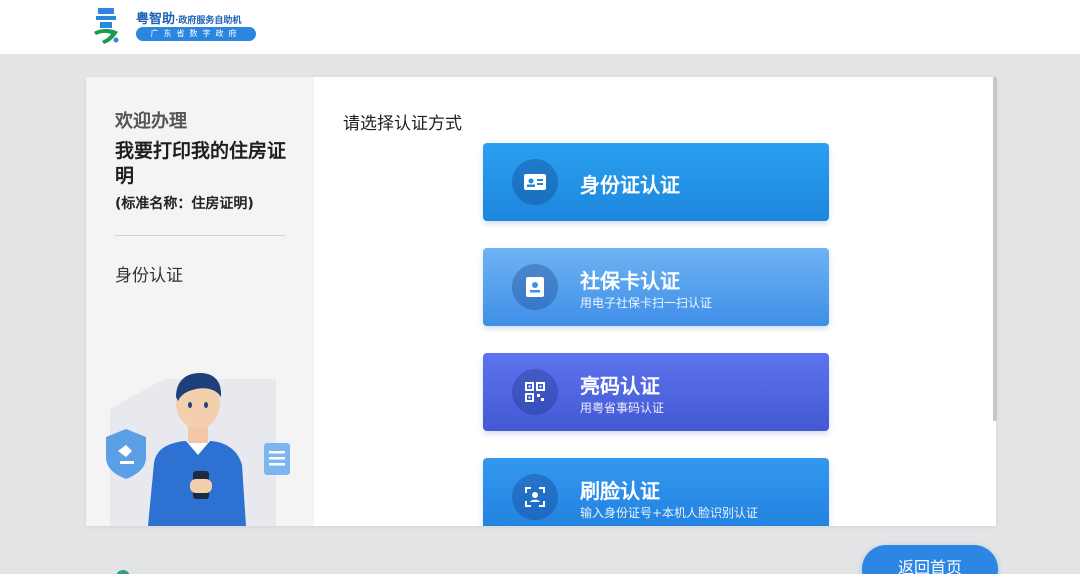 This screenshot has width=1080, height=574. Describe the element at coordinates (535, 287) in the screenshot. I see `social-security-card-icon` at that location.